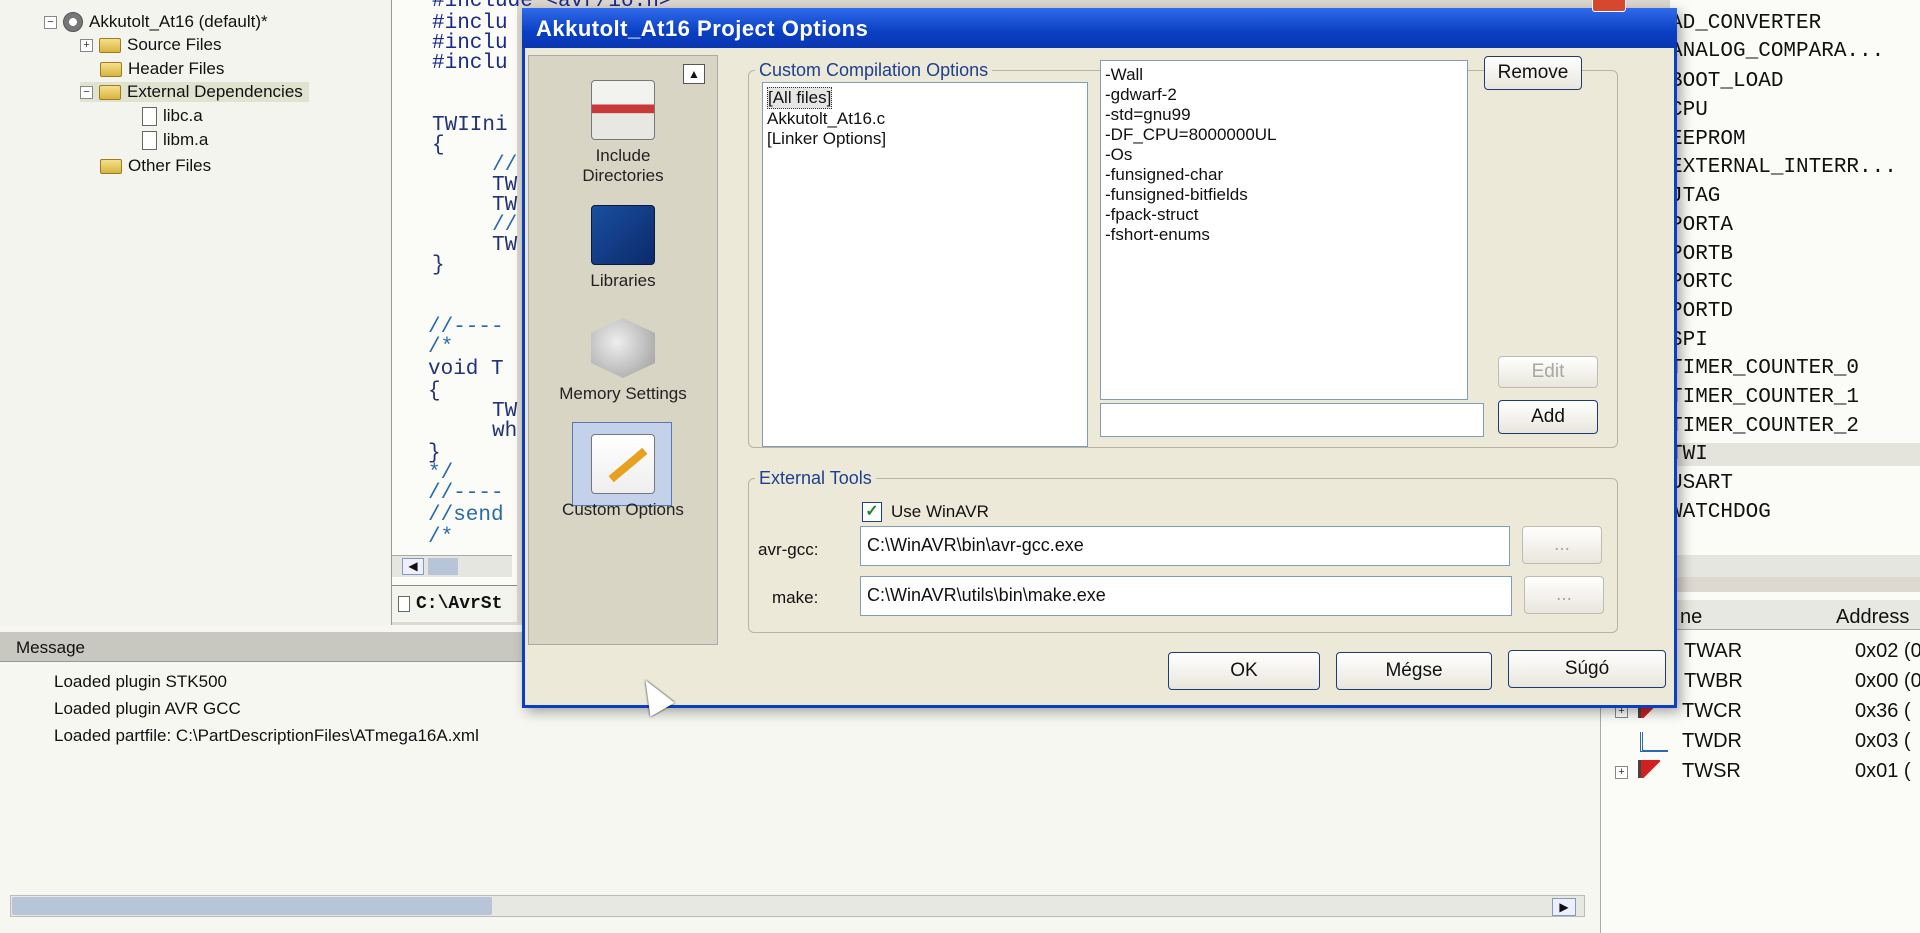 The height and width of the screenshot is (933, 1920). I want to click on register-bits-icon, so click(1654, 742).